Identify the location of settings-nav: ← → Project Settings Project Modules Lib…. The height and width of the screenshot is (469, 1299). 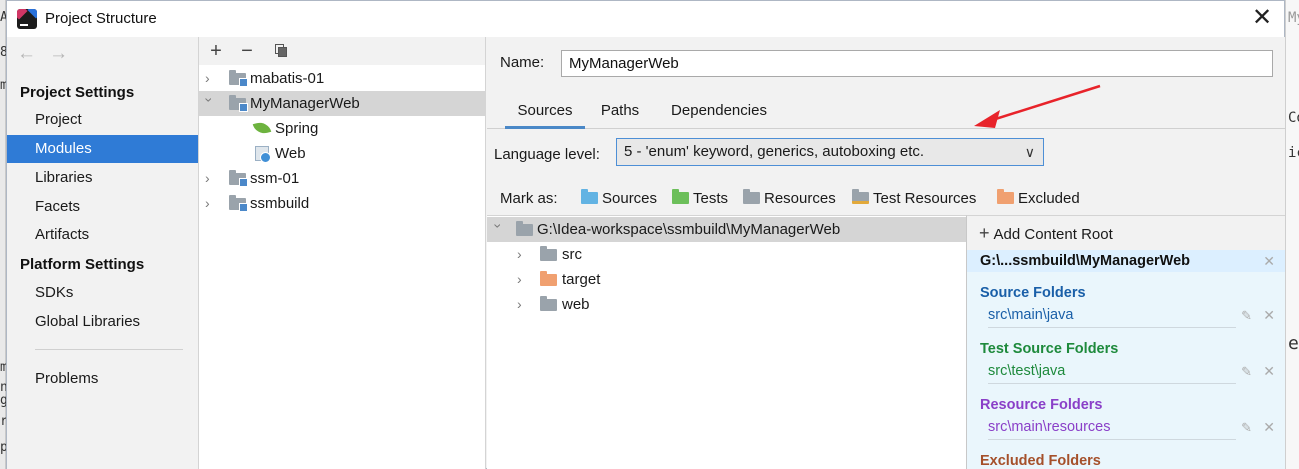
(103, 253).